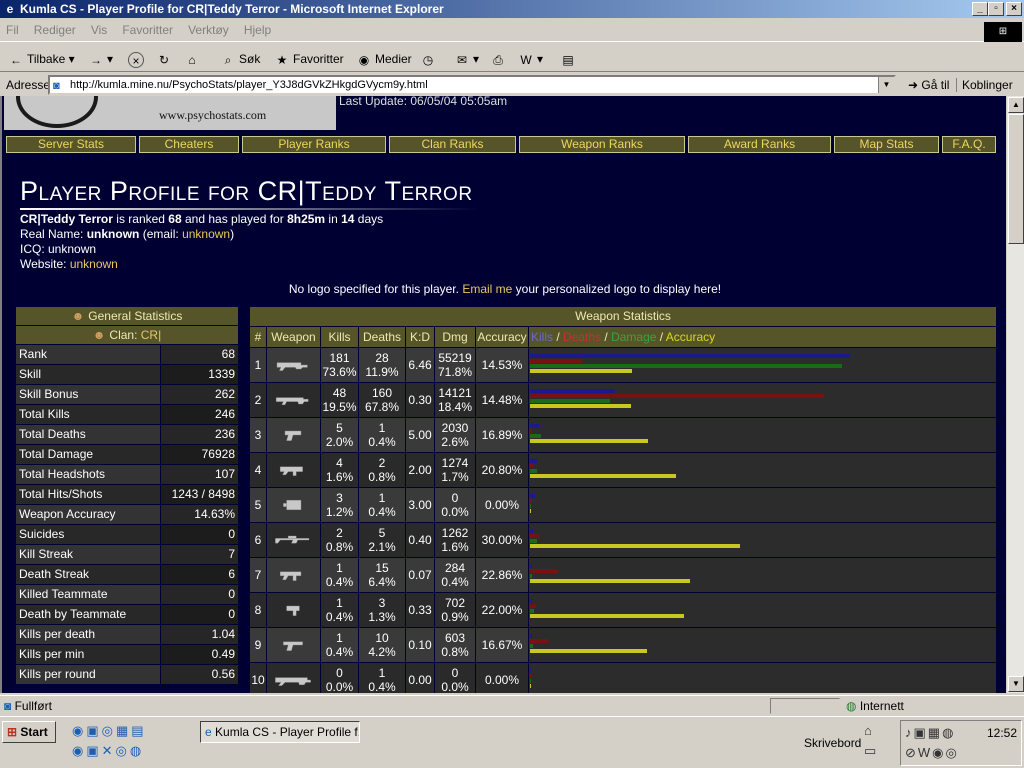  I want to click on weapon-kills: 1 0.4%, so click(340, 610).